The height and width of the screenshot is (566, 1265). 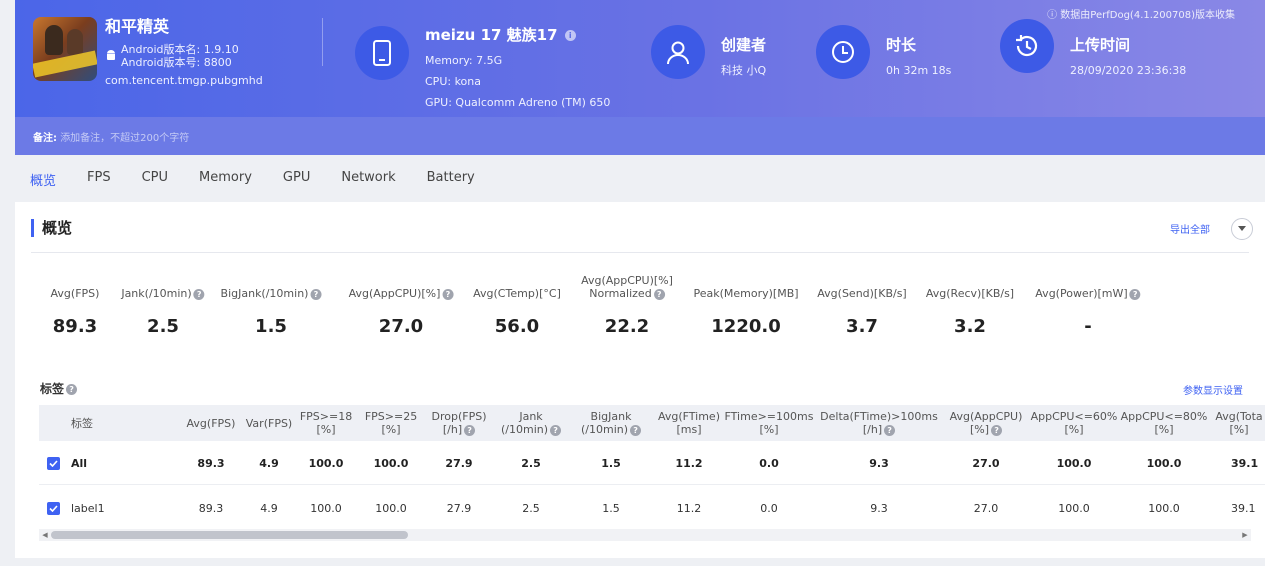 What do you see at coordinates (451, 179) in the screenshot?
I see `tab-battery: Battery` at bounding box center [451, 179].